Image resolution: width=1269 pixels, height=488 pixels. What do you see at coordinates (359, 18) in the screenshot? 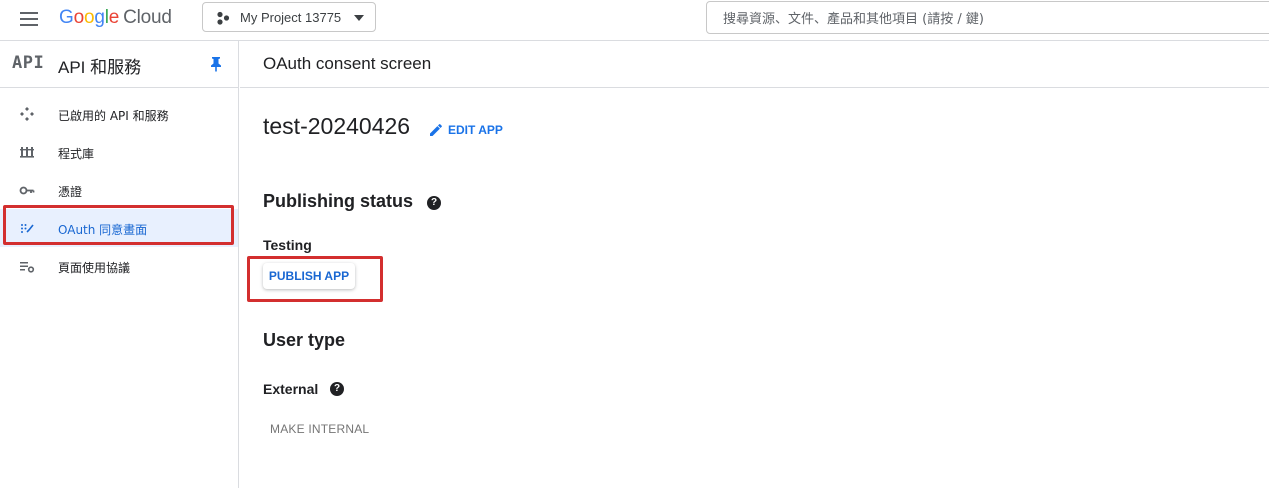
I see `chevron-down-icon` at bounding box center [359, 18].